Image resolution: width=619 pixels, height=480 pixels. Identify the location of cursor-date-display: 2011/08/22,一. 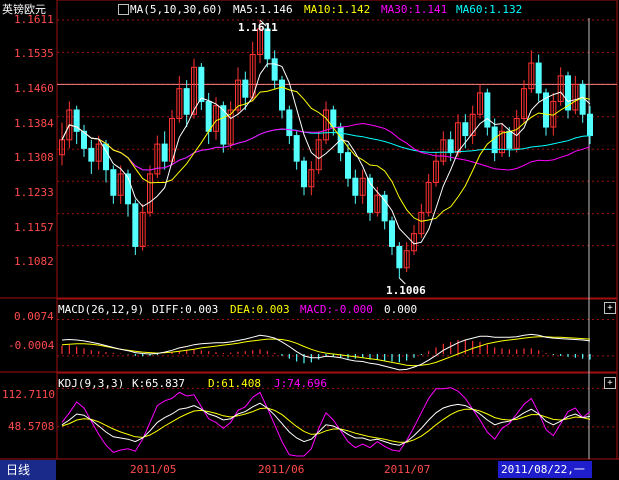
(545, 469).